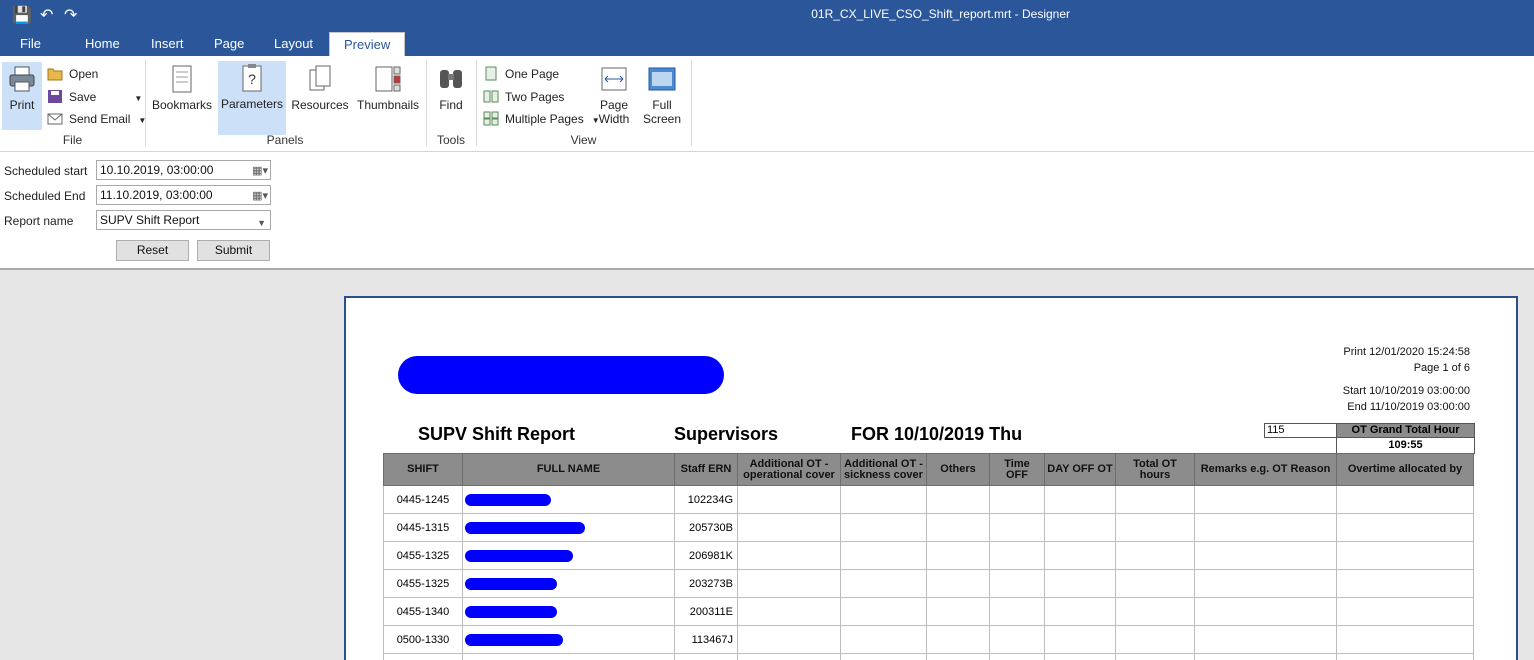 The height and width of the screenshot is (660, 1534). Describe the element at coordinates (182, 96) in the screenshot. I see `bookmarks-button: Bookmarks` at that location.